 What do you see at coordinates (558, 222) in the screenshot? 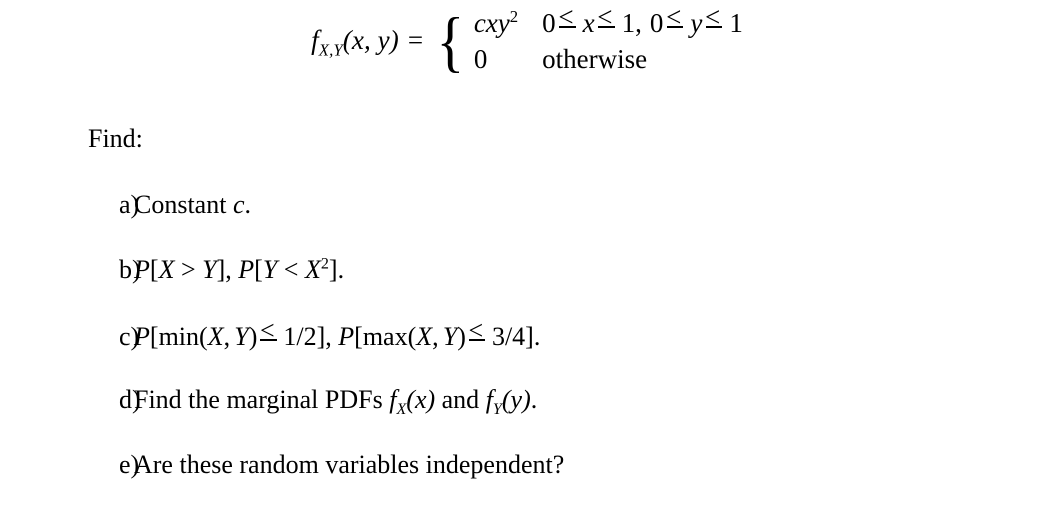
I see `list-item: a) Constant c.` at bounding box center [558, 222].